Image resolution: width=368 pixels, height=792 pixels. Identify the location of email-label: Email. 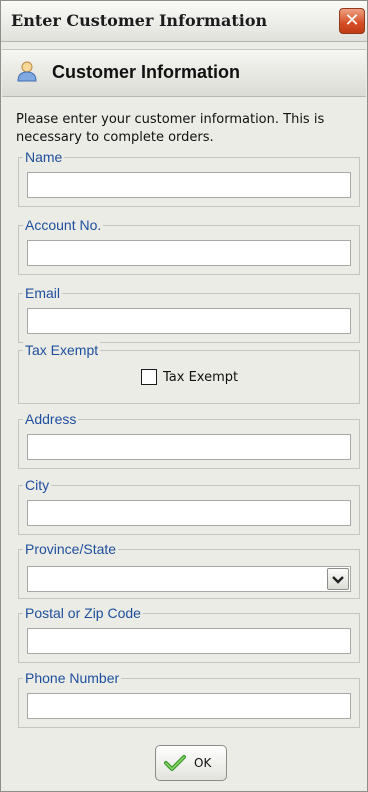
(43, 293).